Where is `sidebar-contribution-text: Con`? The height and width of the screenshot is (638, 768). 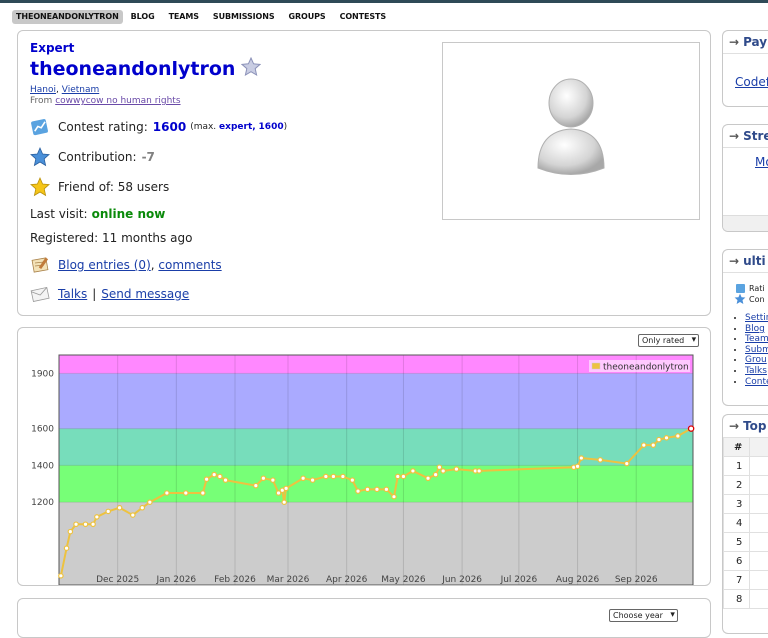
sidebar-contribution-text: Con is located at coordinates (757, 299).